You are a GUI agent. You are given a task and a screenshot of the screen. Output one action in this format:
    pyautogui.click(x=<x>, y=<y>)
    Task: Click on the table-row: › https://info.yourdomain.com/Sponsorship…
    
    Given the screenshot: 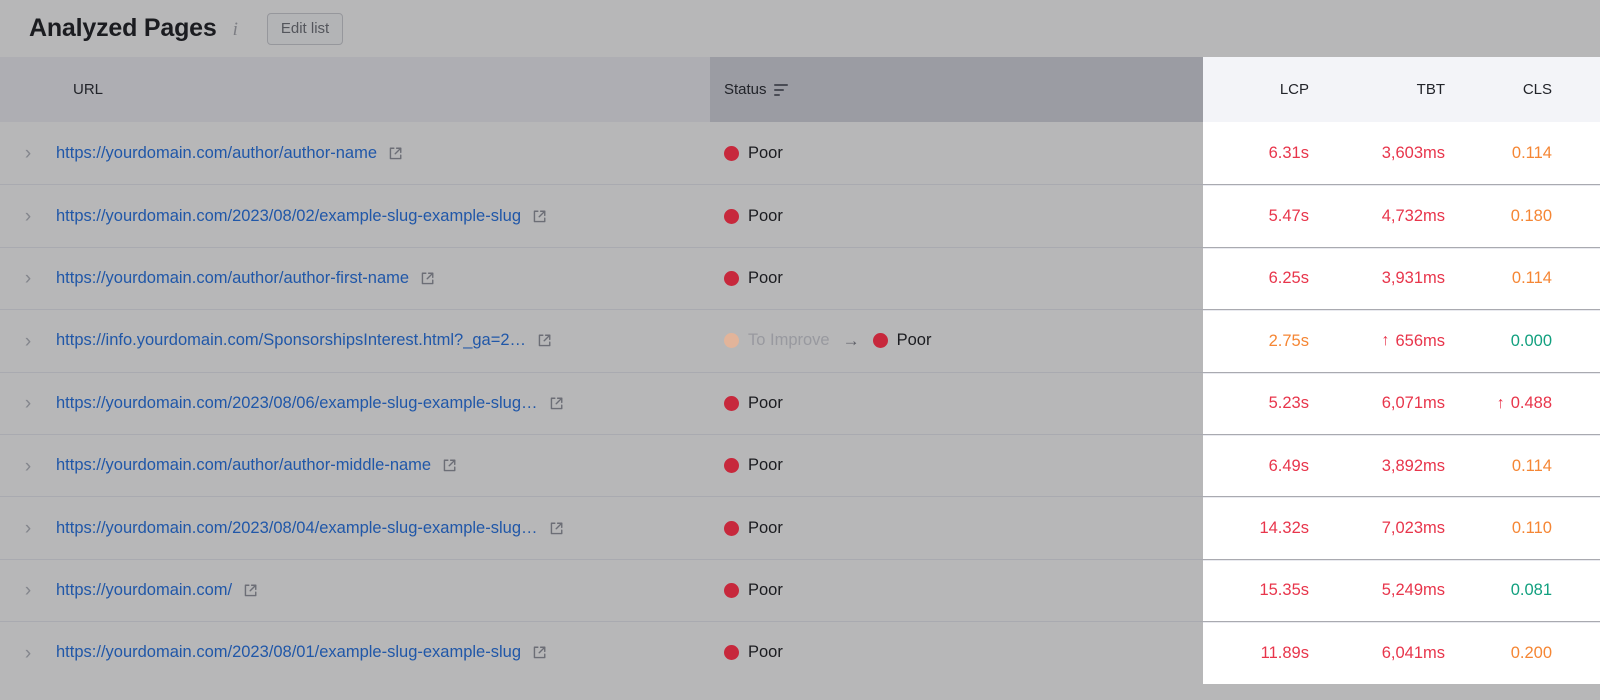 What is the action you would take?
    pyautogui.click(x=800, y=340)
    